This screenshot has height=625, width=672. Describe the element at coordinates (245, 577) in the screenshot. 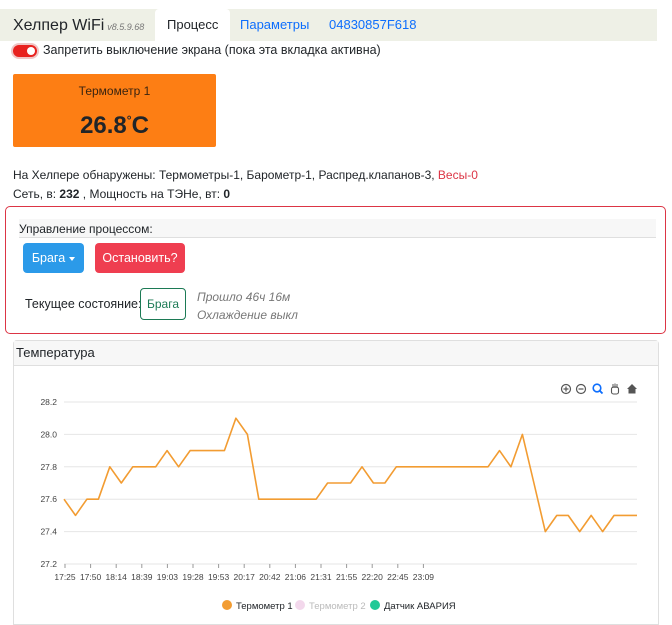

I see `x-tick-label: 20:17` at that location.